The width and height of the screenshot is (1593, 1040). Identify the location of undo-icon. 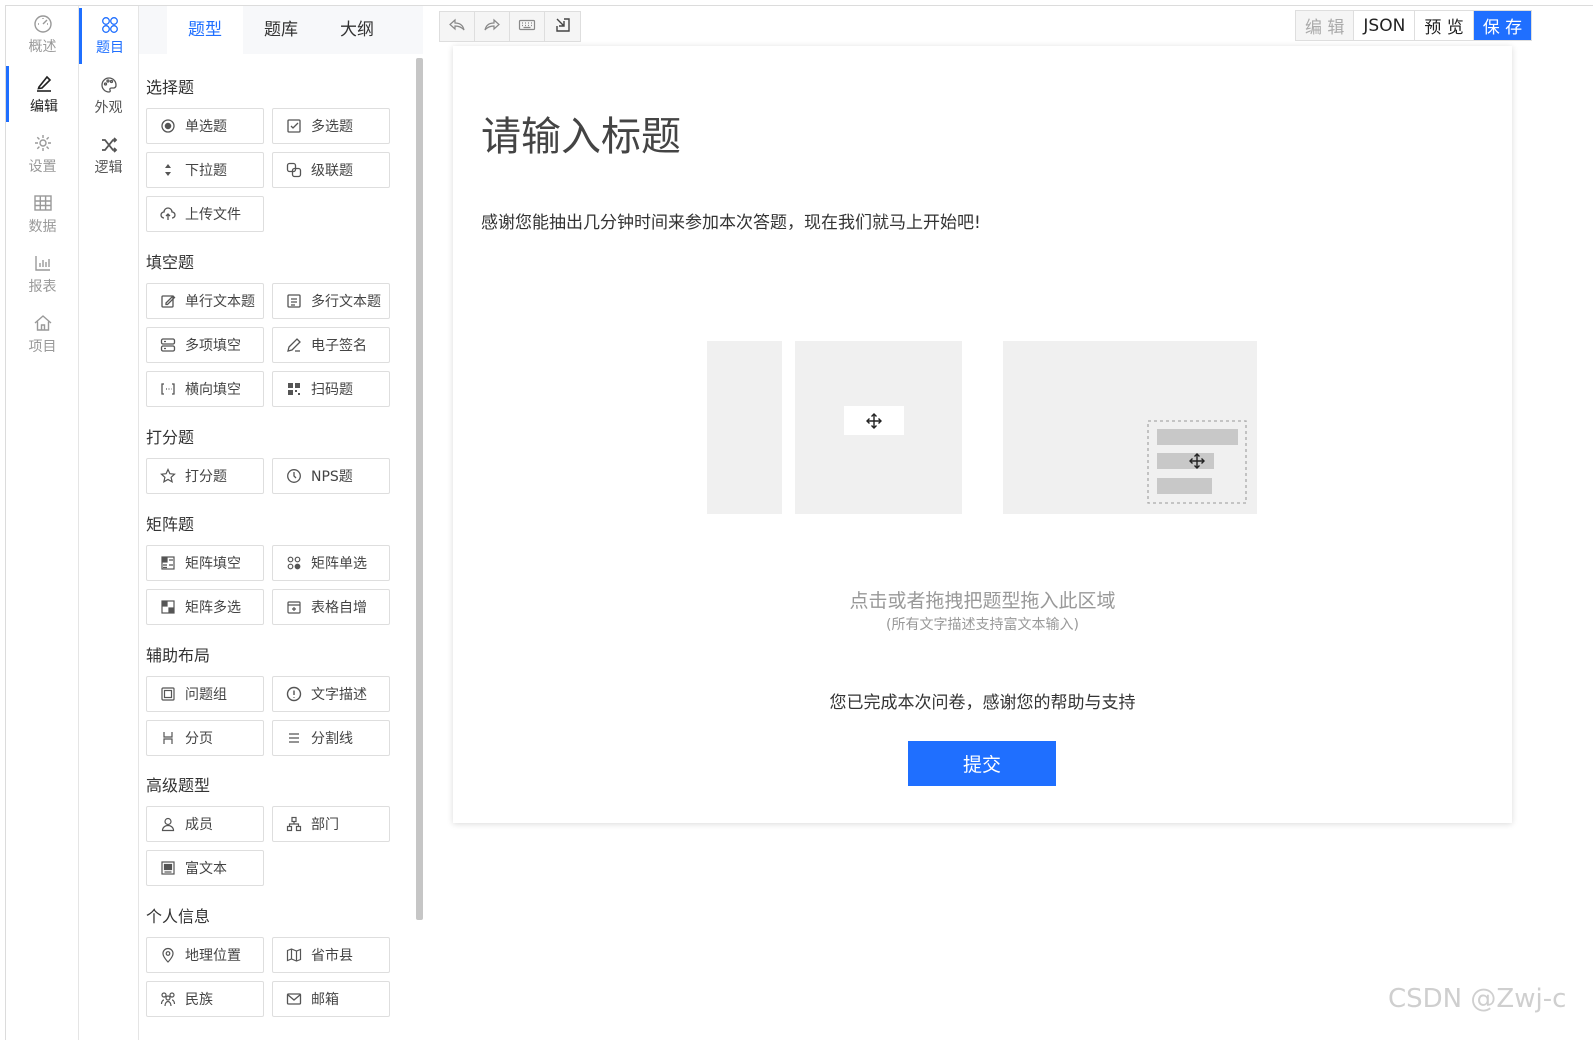
(457, 27).